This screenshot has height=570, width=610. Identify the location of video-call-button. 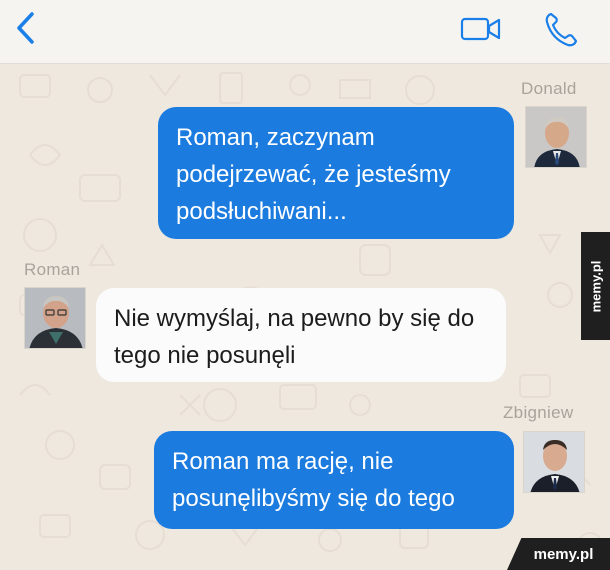
(481, 29).